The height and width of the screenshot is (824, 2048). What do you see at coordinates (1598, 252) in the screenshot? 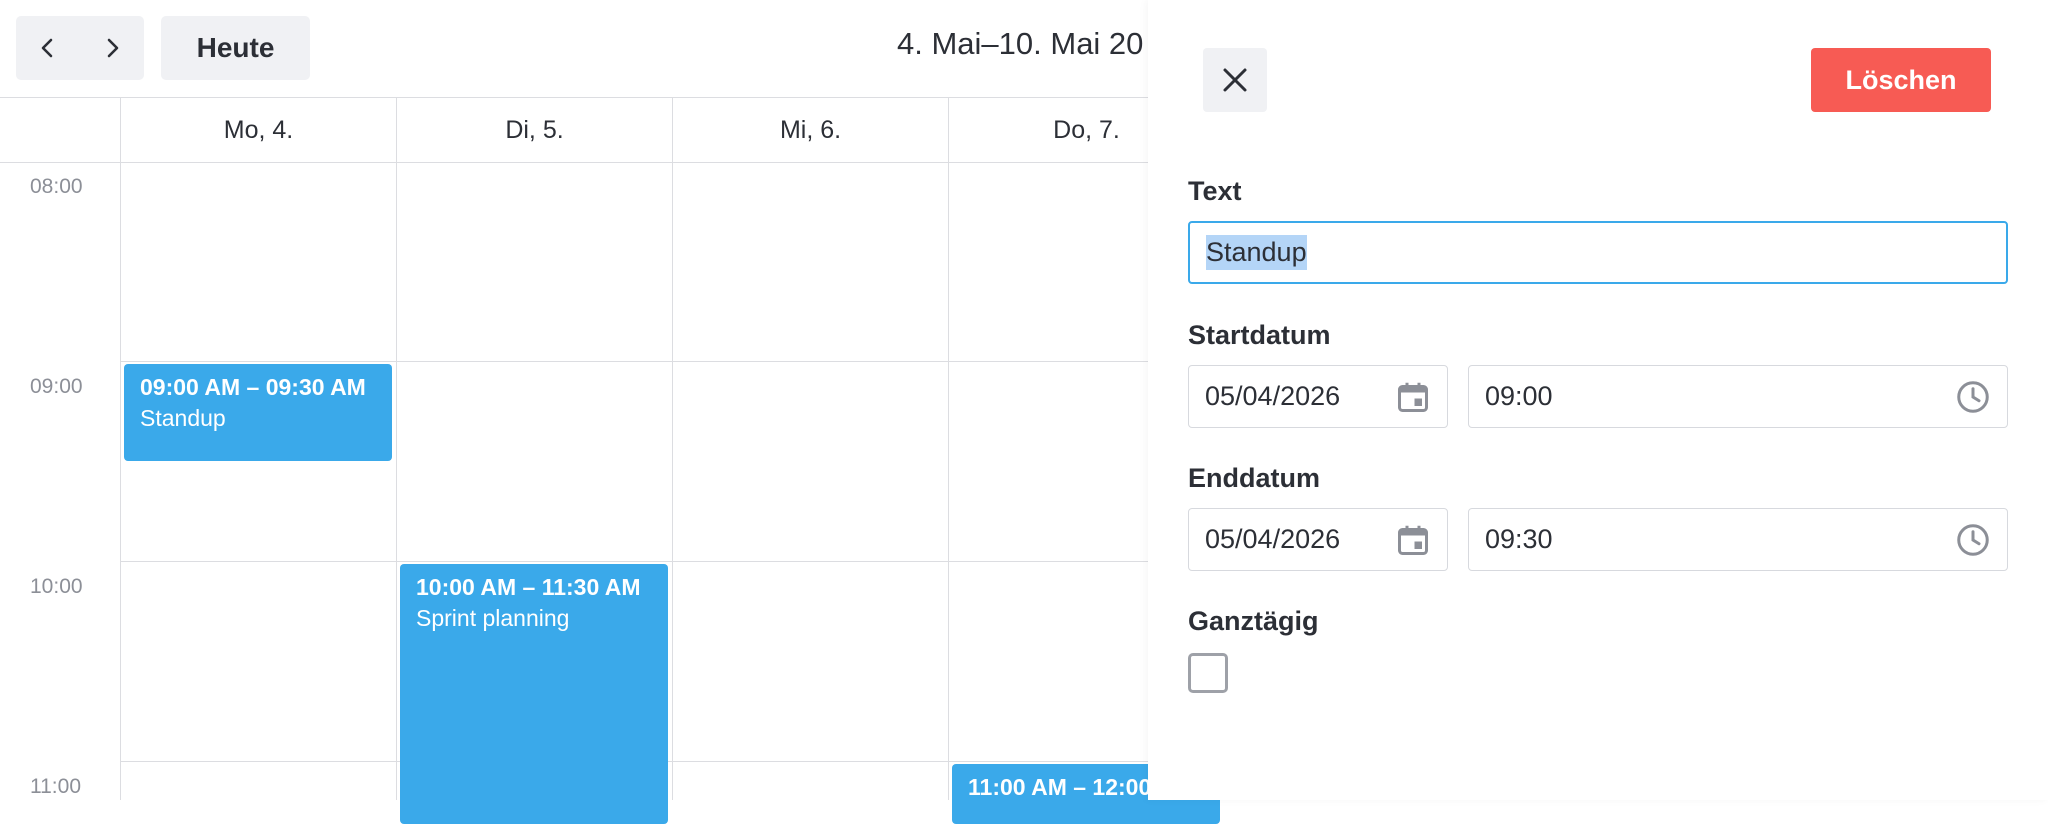
I see `event-text-input: Standup` at bounding box center [1598, 252].